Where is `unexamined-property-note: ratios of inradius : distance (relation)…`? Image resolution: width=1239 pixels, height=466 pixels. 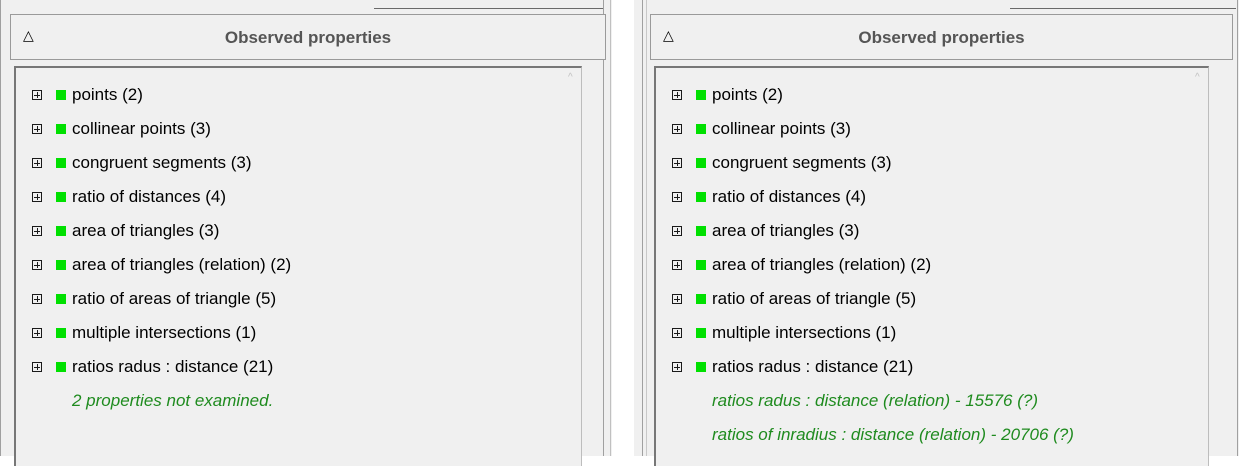 unexamined-property-note: ratios of inradius : distance (relation)… is located at coordinates (873, 435).